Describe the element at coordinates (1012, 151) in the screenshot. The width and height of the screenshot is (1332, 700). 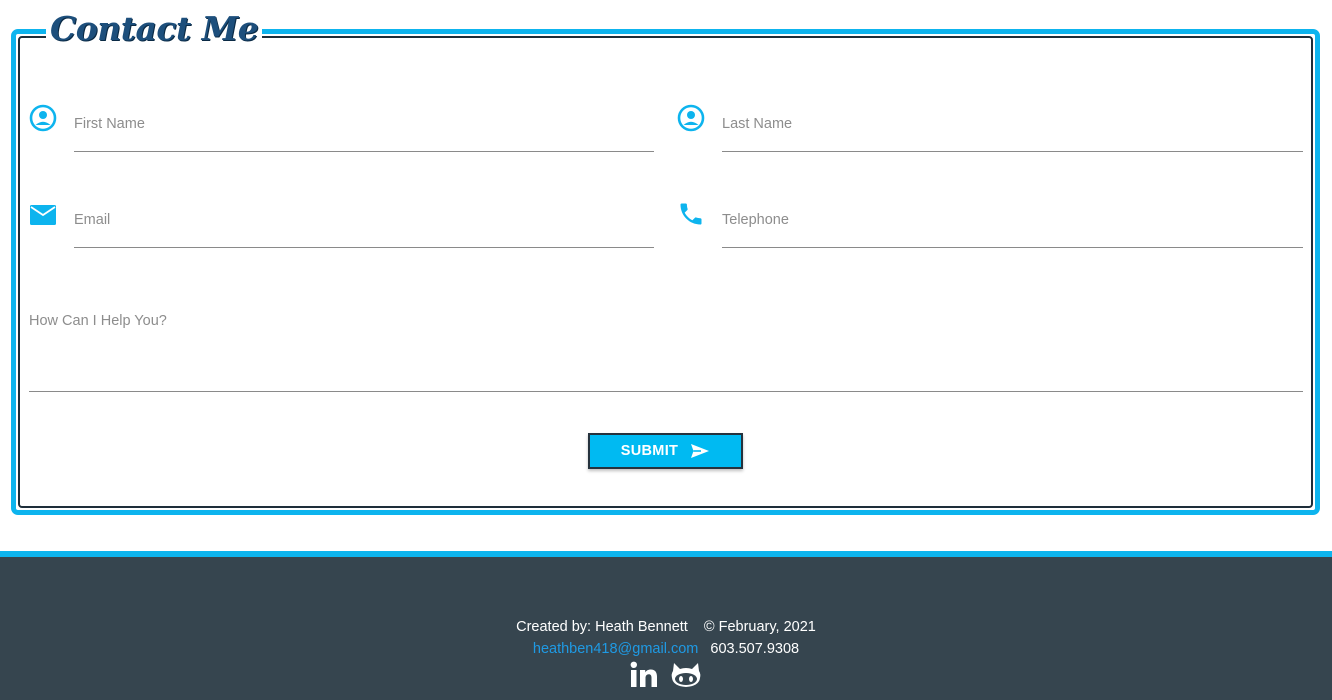
I see `last-name-underline` at that location.